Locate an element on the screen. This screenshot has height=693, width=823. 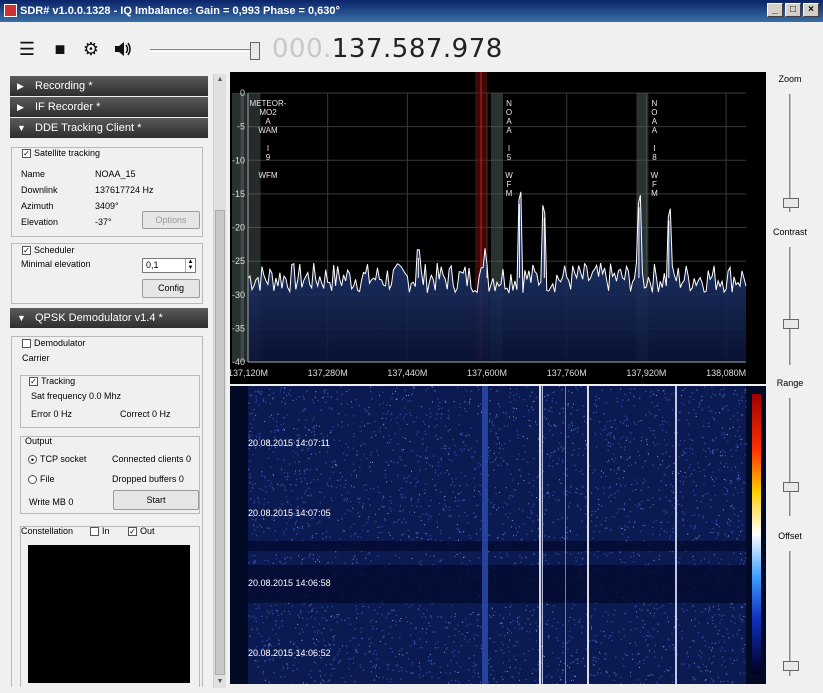
tcp-socket-label: TCP socket is located at coordinates (63, 459).